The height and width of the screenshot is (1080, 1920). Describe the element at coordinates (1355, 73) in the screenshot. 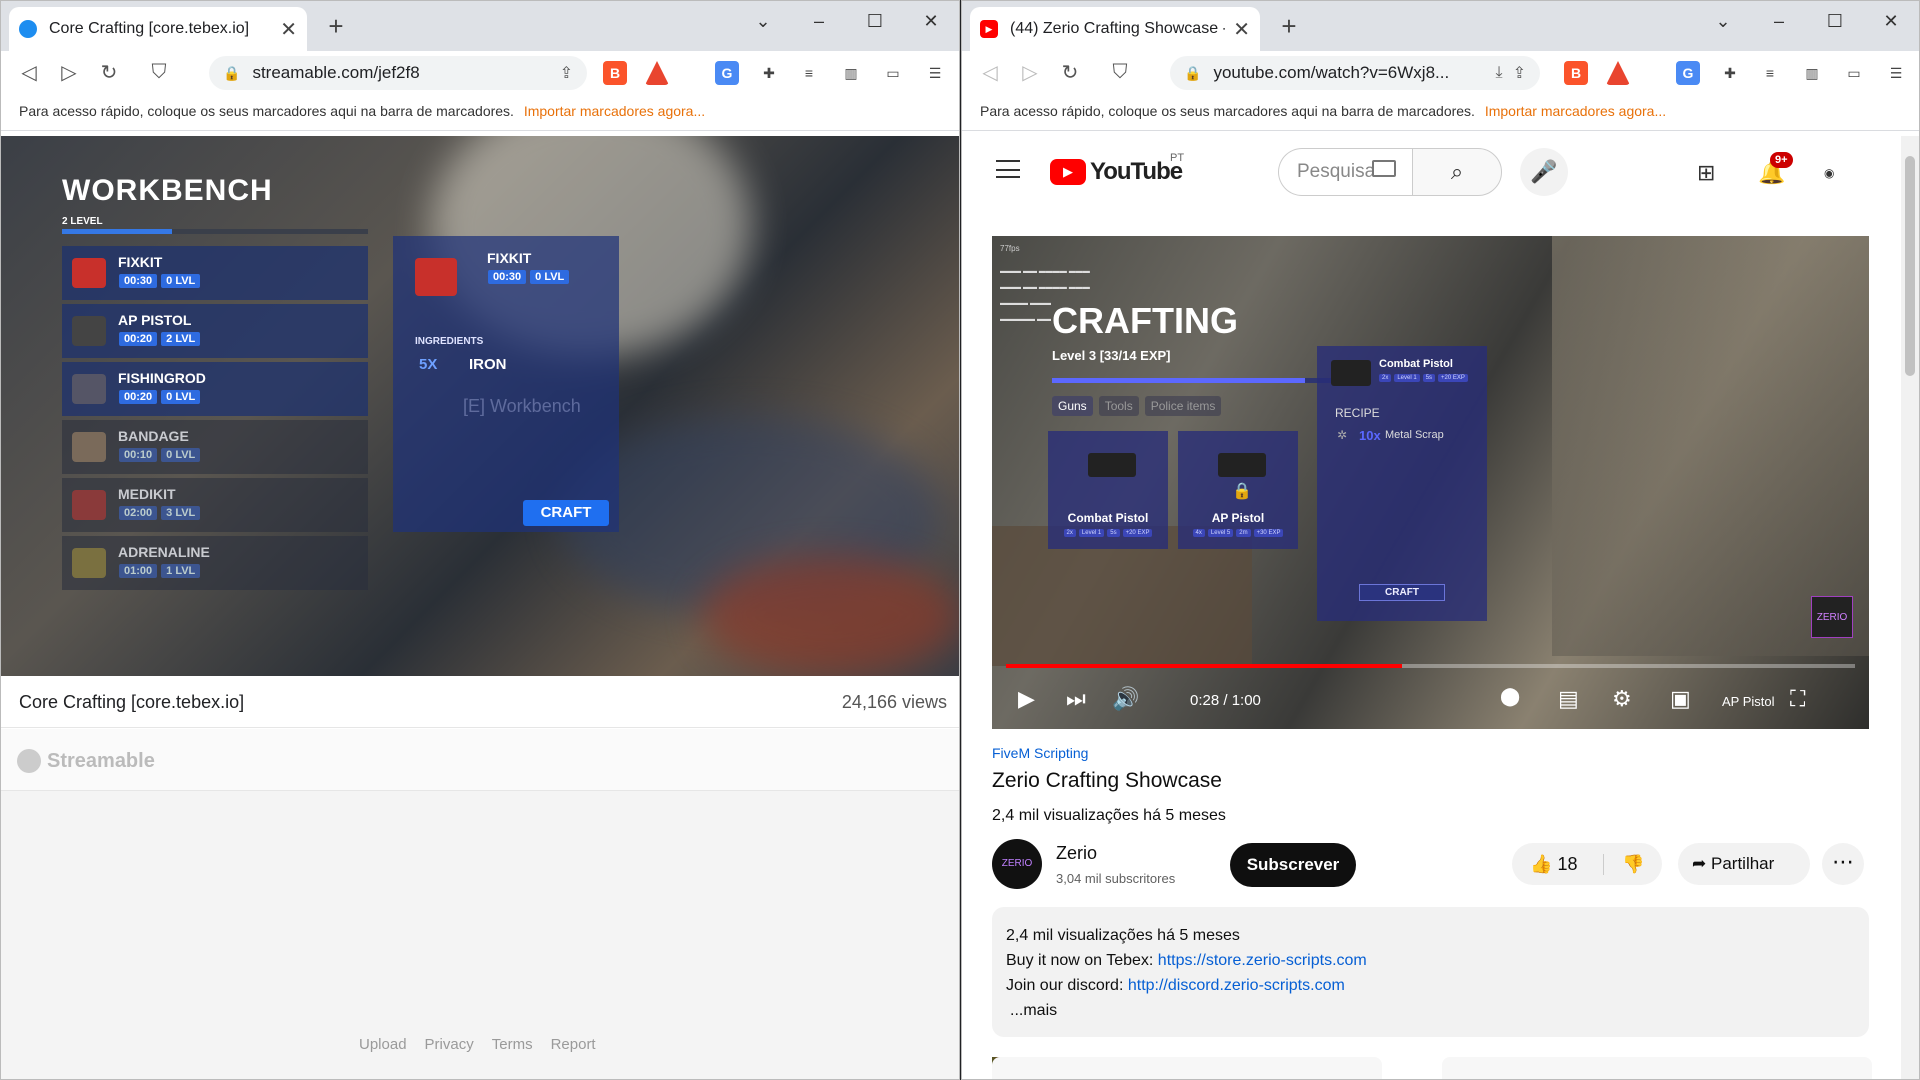

I see `address-bar: 🔒 youtube.com/watch?v=6Wxj8... ⤓ ⇪` at that location.